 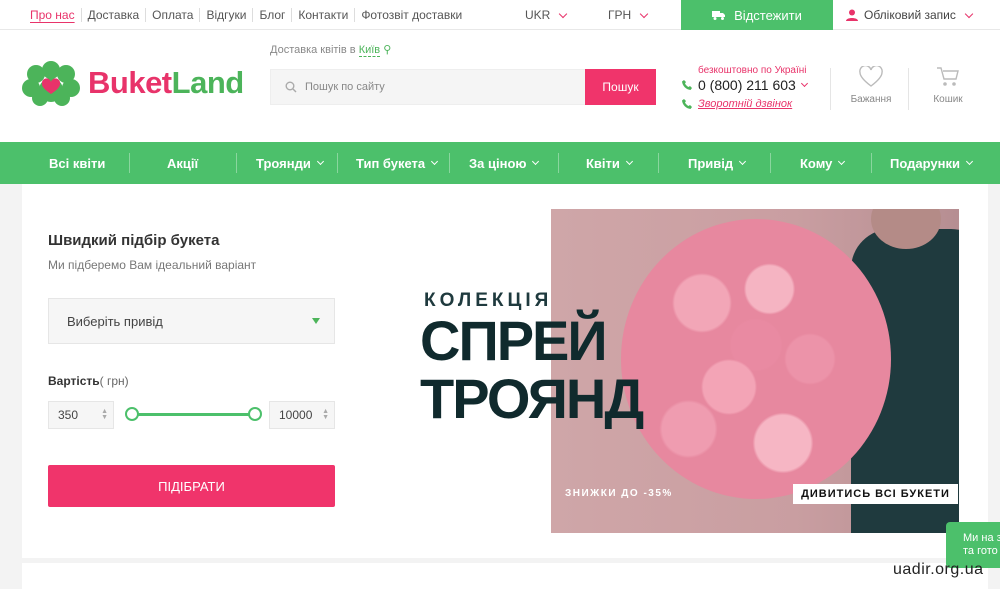 What do you see at coordinates (504, 163) in the screenshot?
I see `nav-item-by-price: За ціною` at bounding box center [504, 163].